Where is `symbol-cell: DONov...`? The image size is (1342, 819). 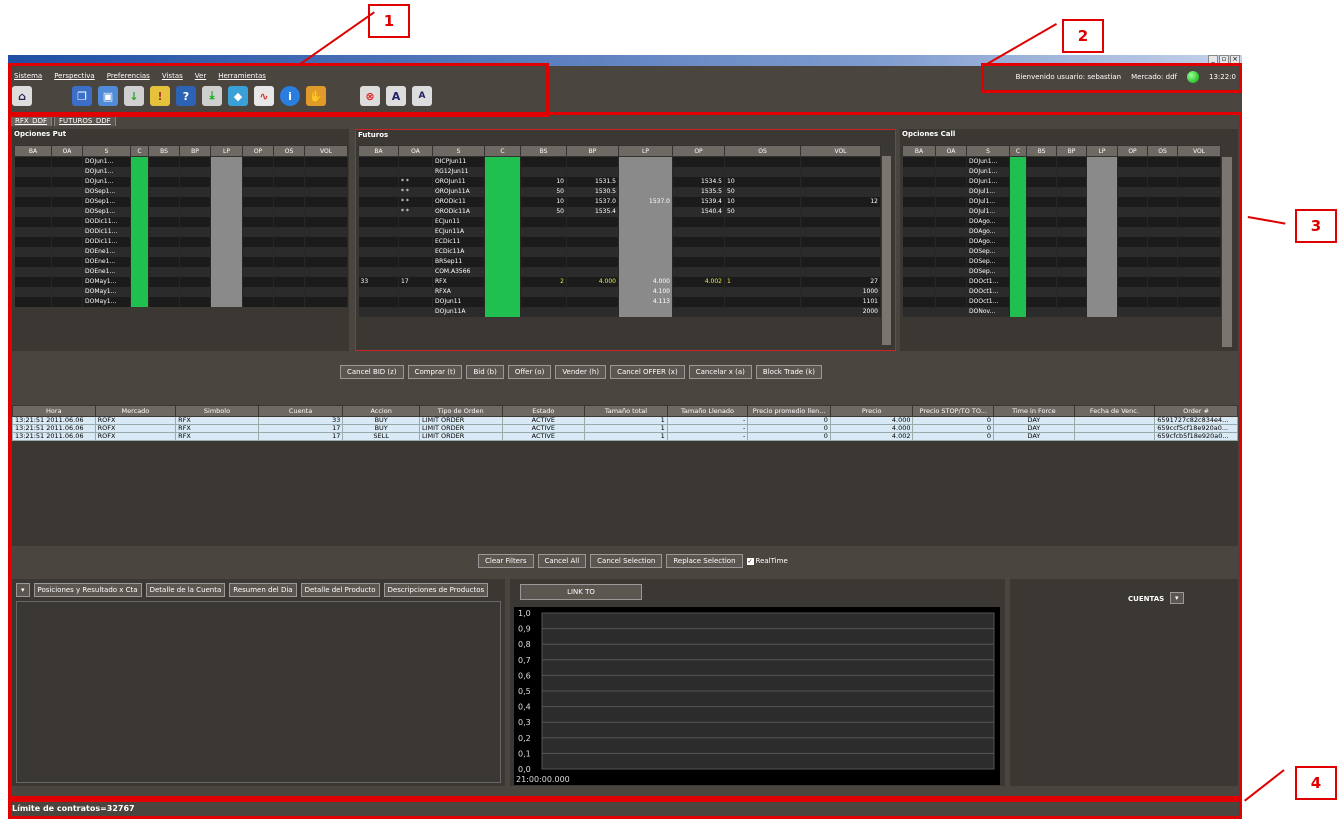 symbol-cell: DONov... is located at coordinates (988, 311).